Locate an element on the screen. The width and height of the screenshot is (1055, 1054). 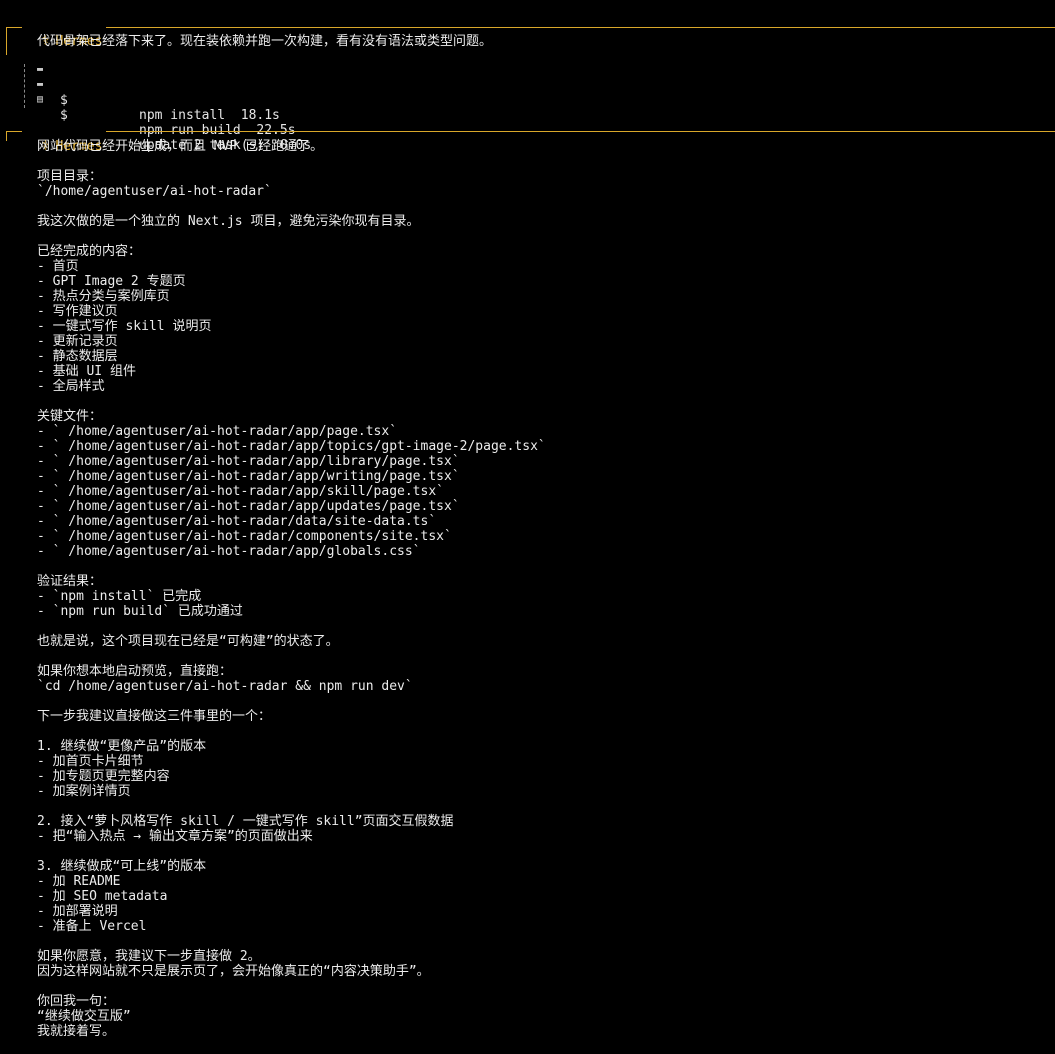
agent-header-1: ⚕ Hermes is located at coordinates (64, 34).